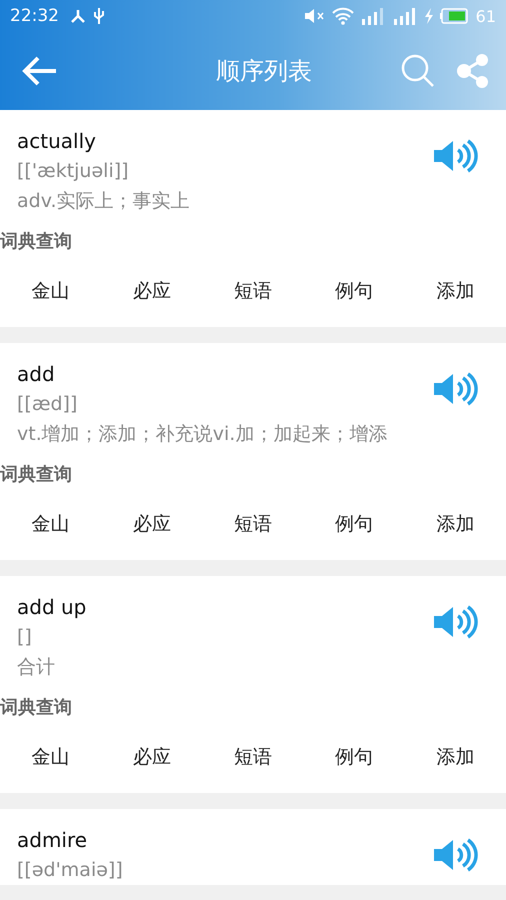 The width and height of the screenshot is (506, 900). Describe the element at coordinates (486, 16) in the screenshot. I see `battery-level: 61` at that location.